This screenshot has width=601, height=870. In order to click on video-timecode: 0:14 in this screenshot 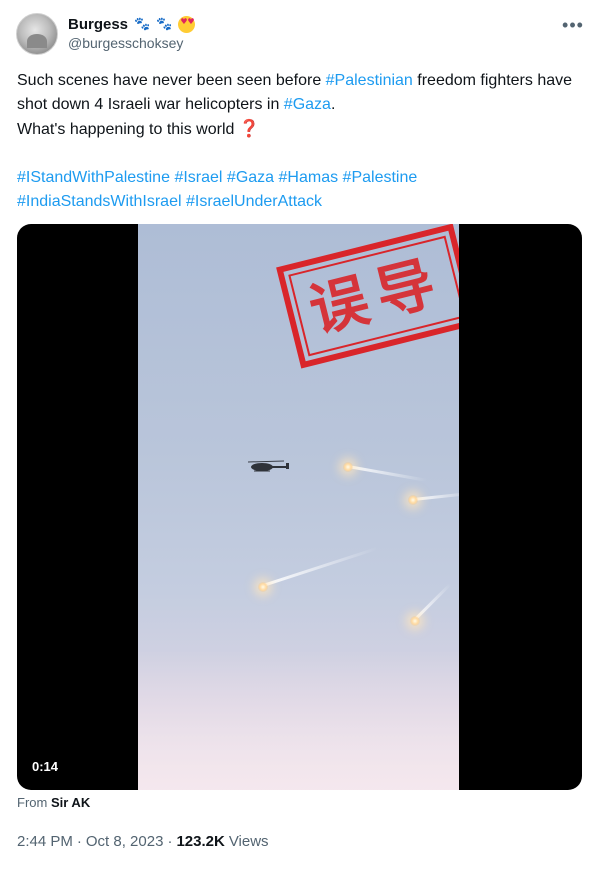, I will do `click(45, 766)`.